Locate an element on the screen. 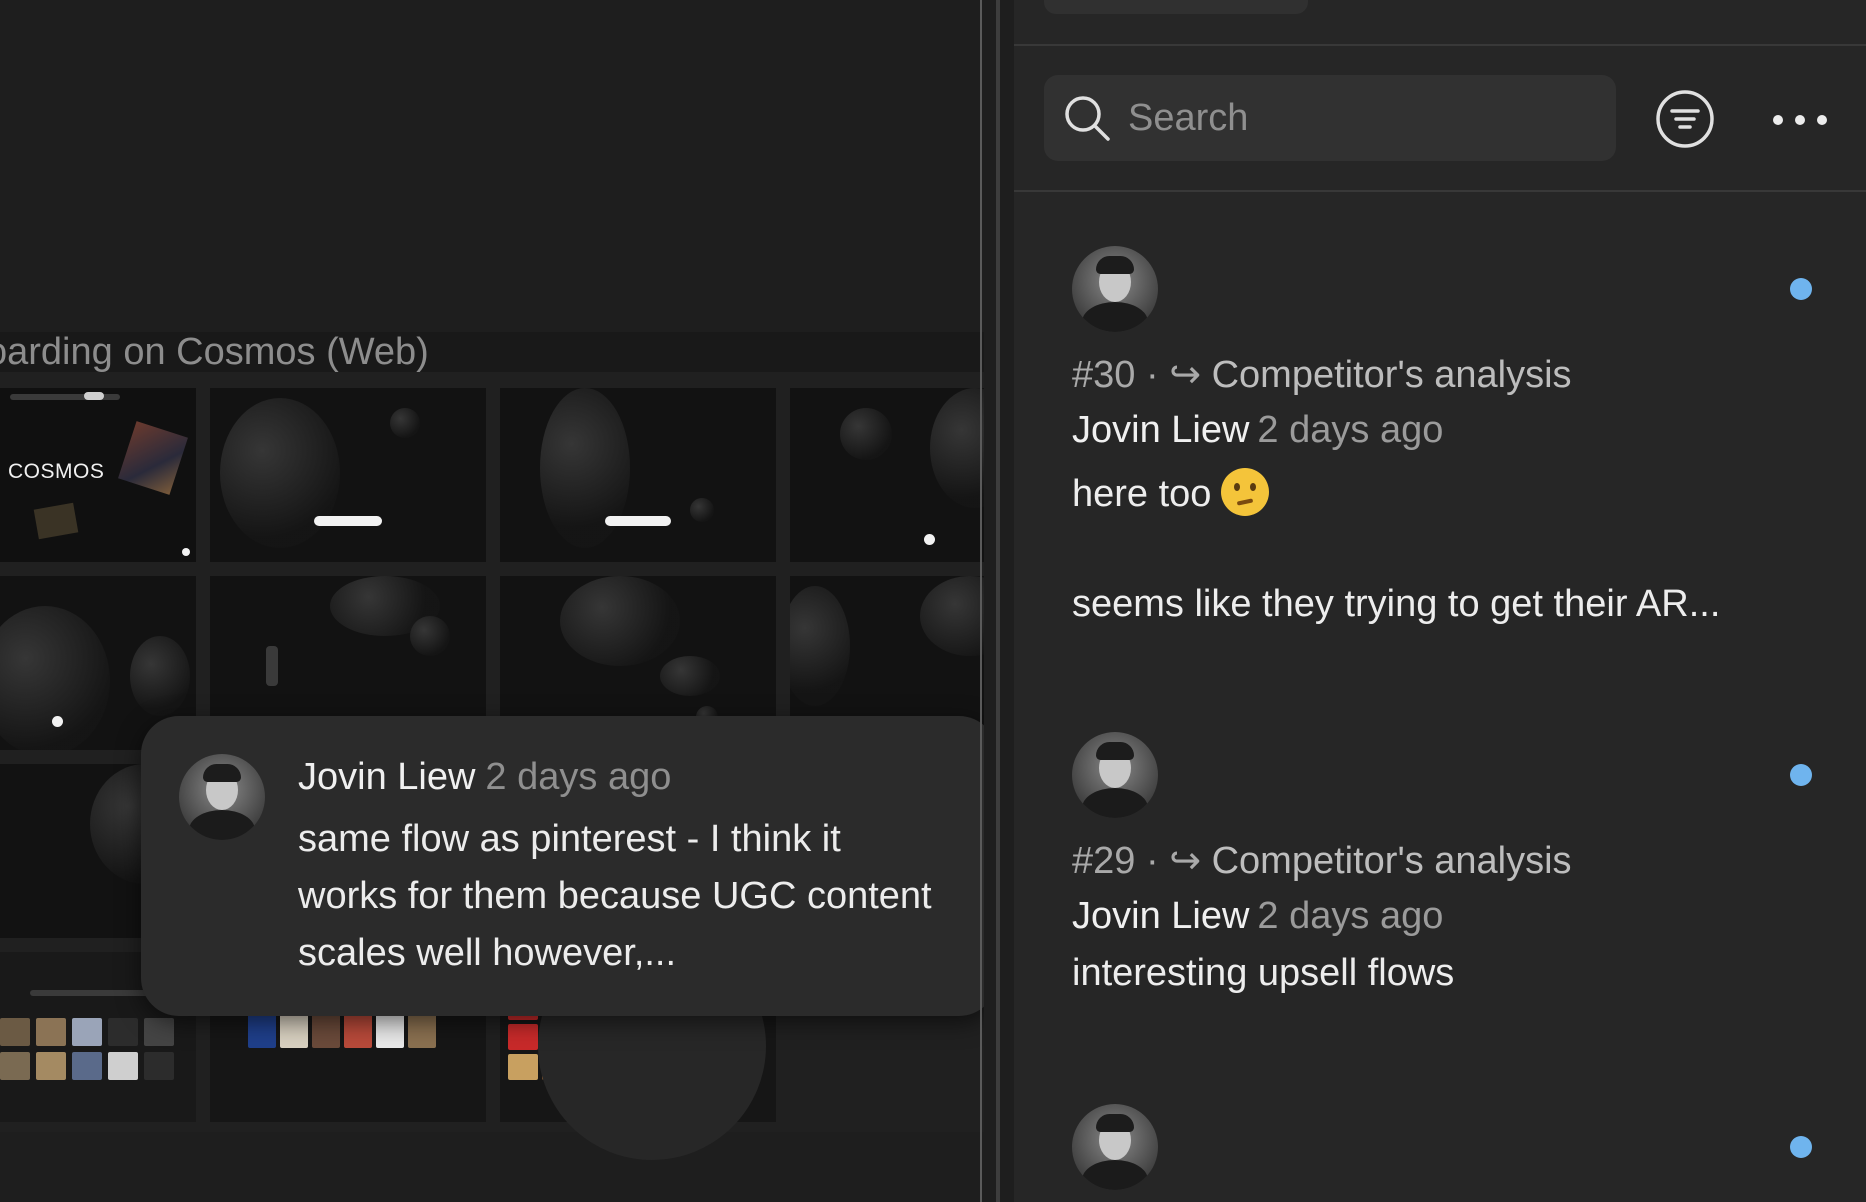  figure-shape is located at coordinates (272, 666).